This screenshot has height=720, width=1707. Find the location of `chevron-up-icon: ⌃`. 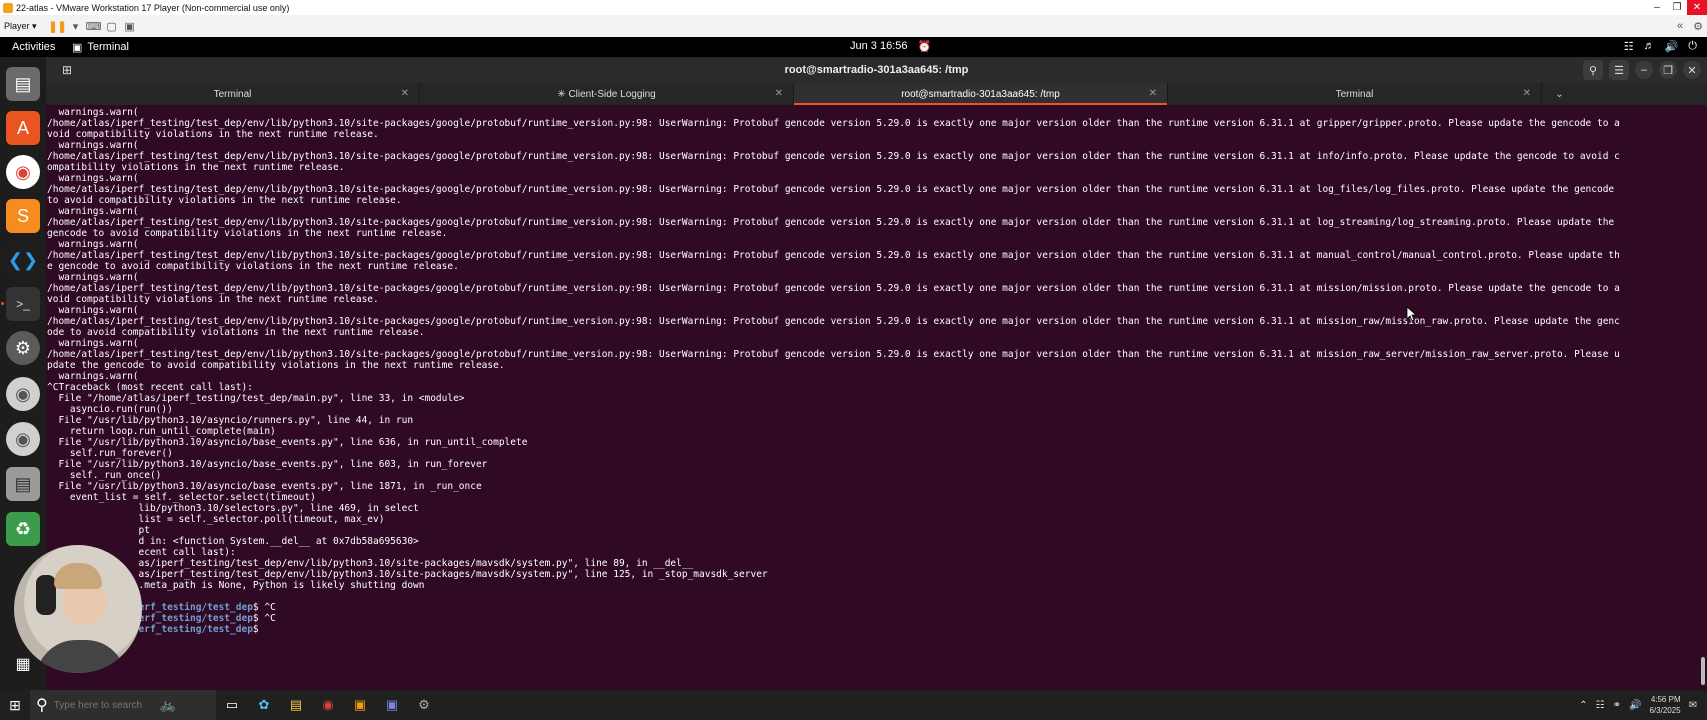

chevron-up-icon: ⌃ is located at coordinates (1583, 705).